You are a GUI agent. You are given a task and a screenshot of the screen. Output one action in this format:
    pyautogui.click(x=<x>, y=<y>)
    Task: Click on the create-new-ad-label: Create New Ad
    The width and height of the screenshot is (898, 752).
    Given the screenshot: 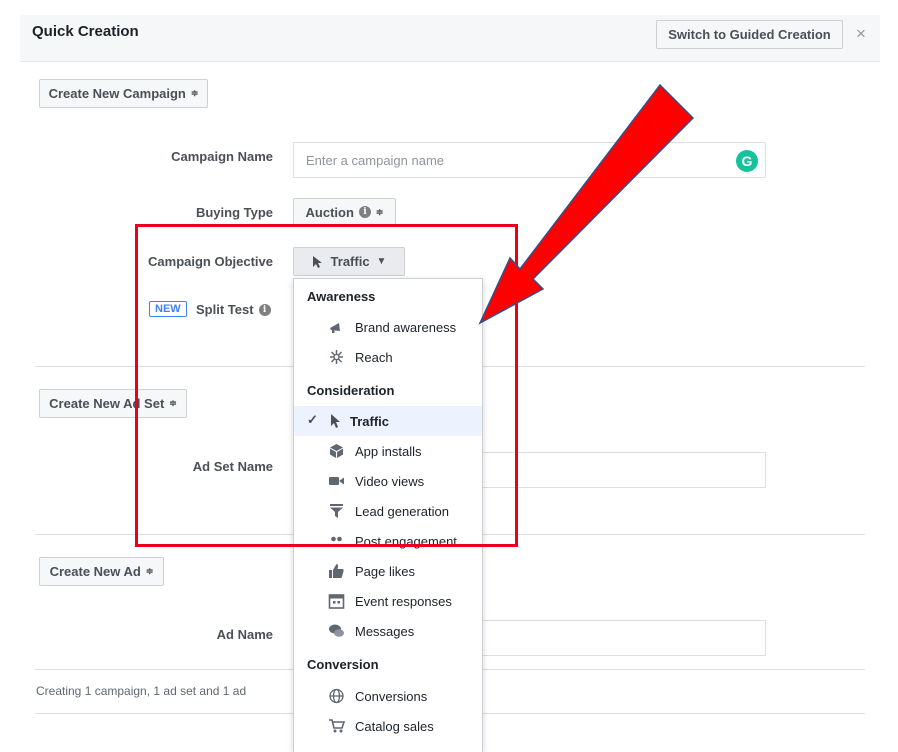 What is the action you would take?
    pyautogui.click(x=95, y=571)
    